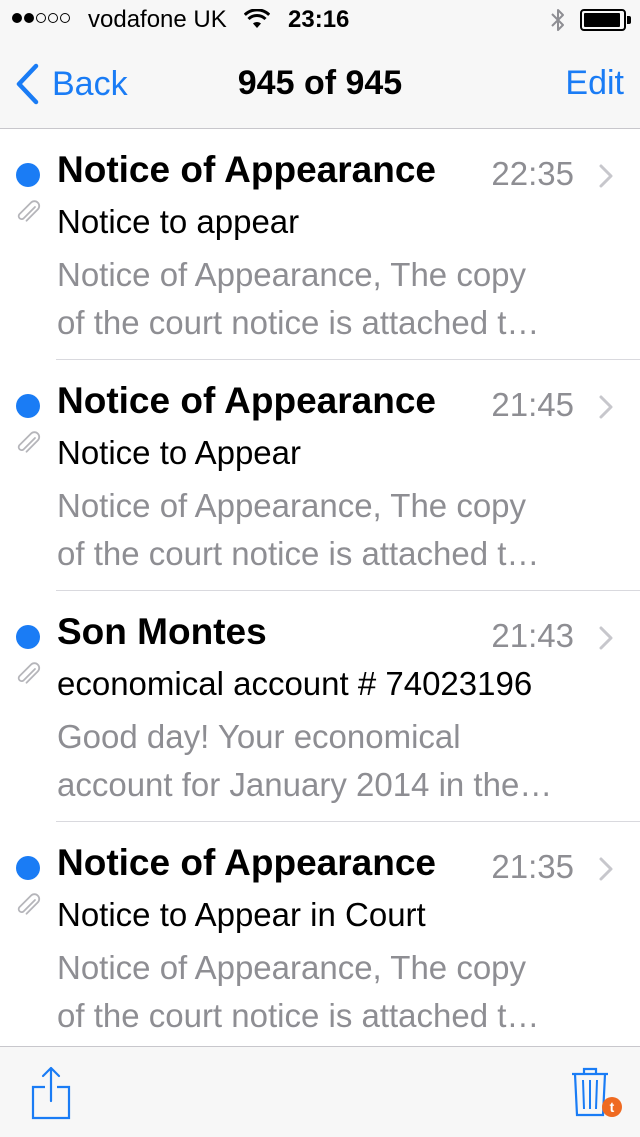  What do you see at coordinates (532, 173) in the screenshot?
I see `message-time: 22:35` at bounding box center [532, 173].